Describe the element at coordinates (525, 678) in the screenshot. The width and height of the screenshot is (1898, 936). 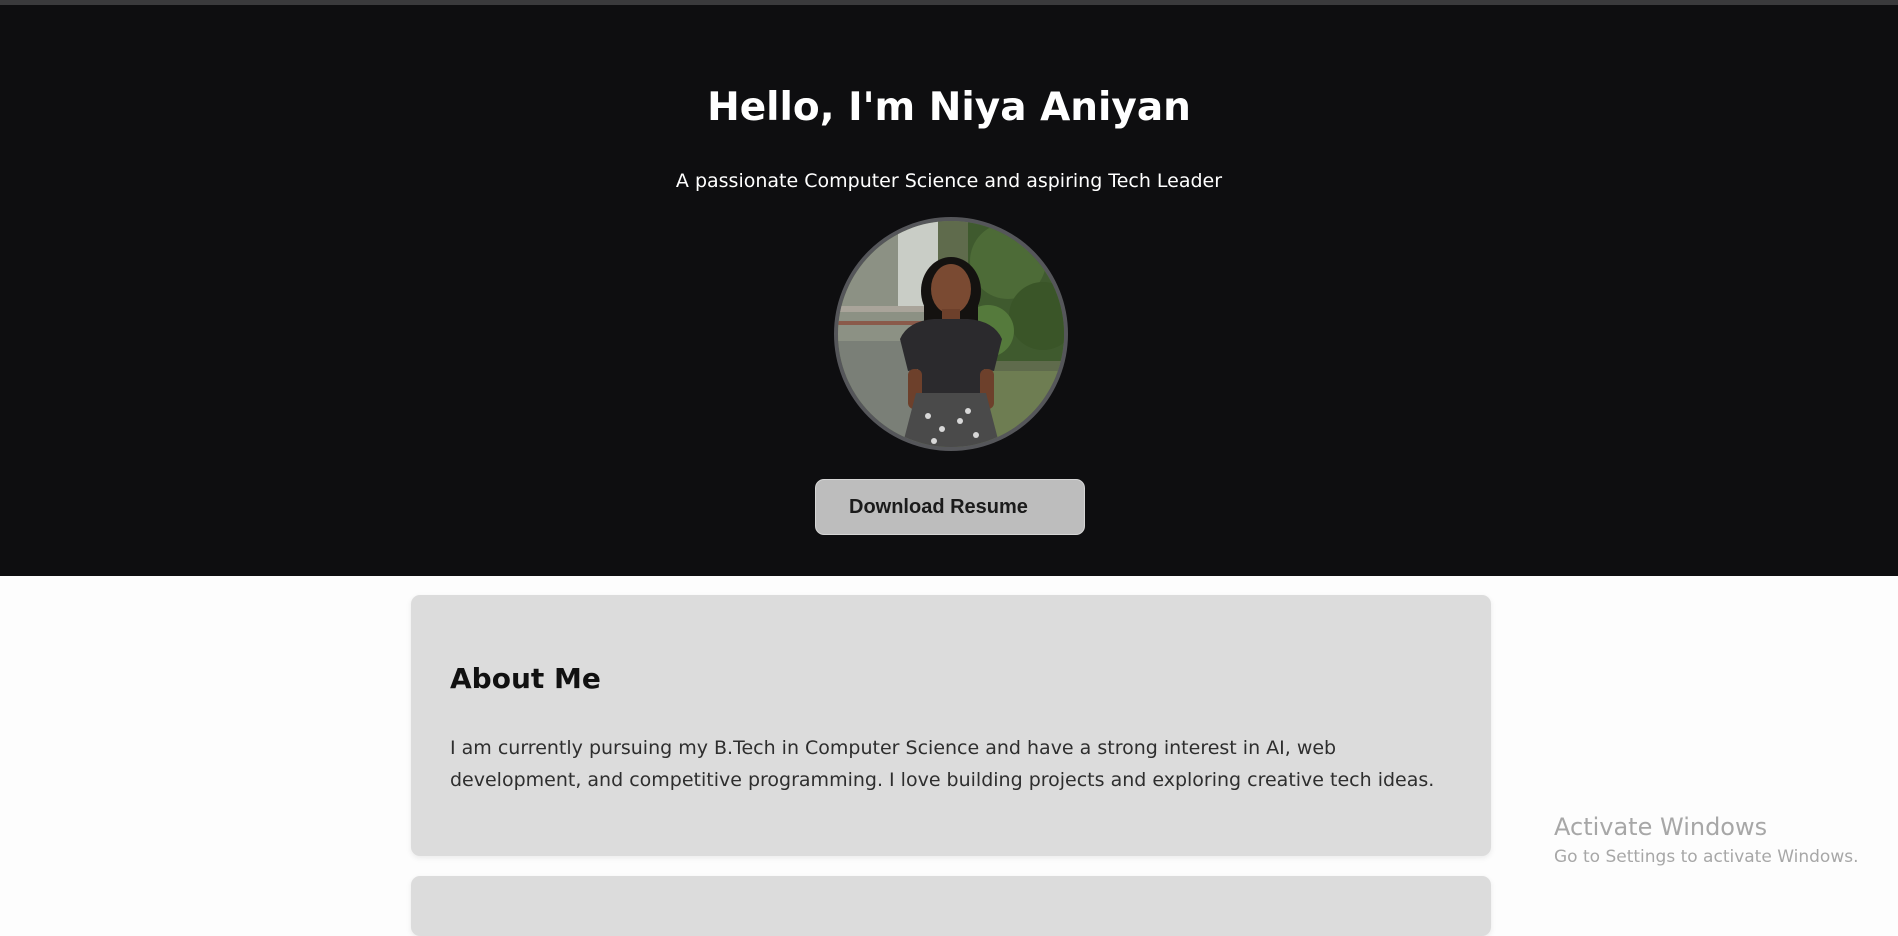
I see `about-me-heading: About Me` at that location.